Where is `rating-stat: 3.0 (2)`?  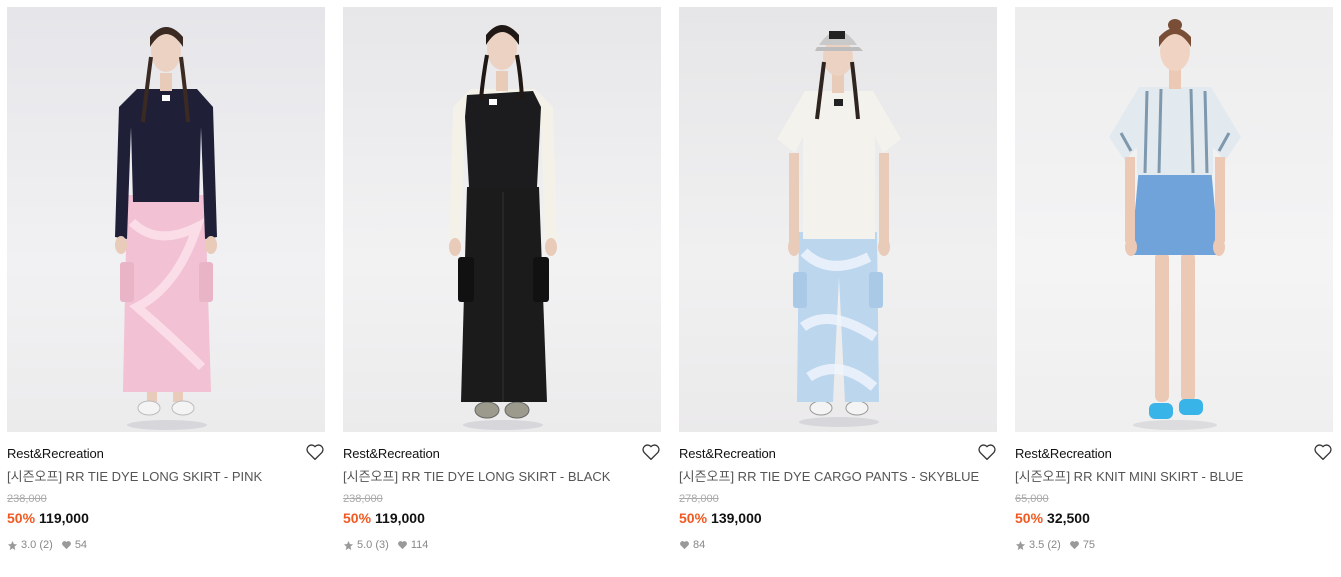 rating-stat: 3.0 (2) is located at coordinates (30, 545).